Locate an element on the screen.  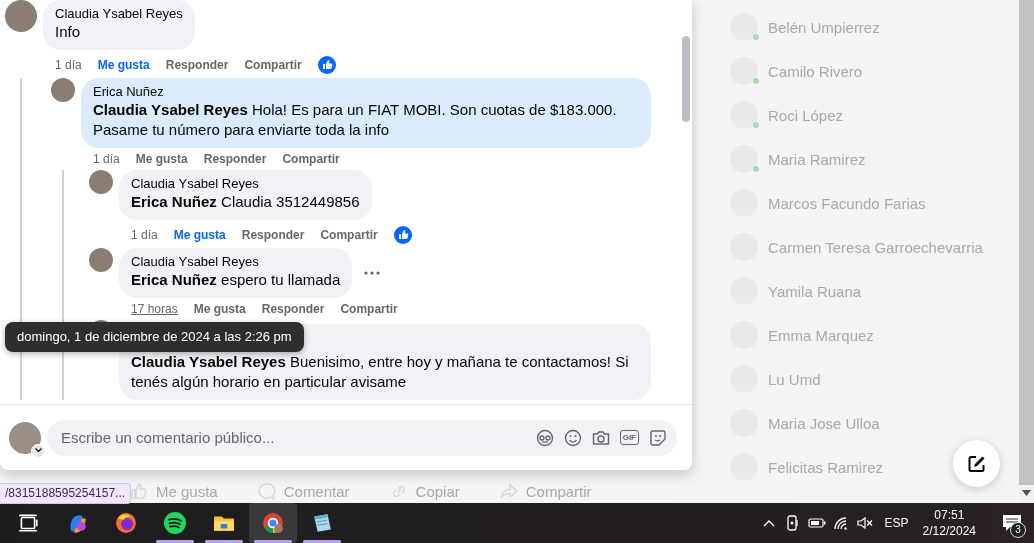
more-icon is located at coordinates (372, 273).